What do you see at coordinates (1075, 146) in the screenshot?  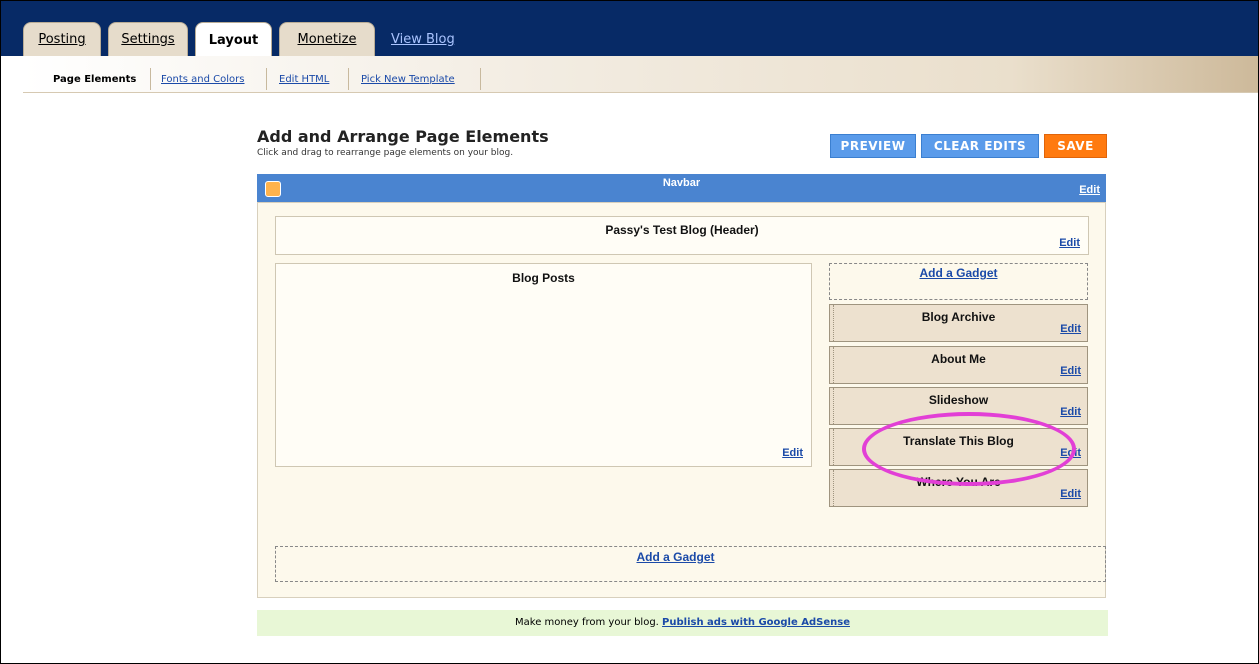 I see `save-button: SAVE` at bounding box center [1075, 146].